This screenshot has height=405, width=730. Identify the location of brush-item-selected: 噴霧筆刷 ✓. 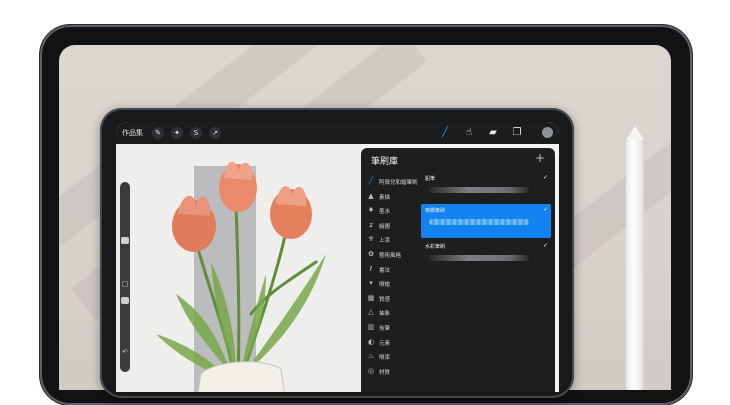
(486, 221).